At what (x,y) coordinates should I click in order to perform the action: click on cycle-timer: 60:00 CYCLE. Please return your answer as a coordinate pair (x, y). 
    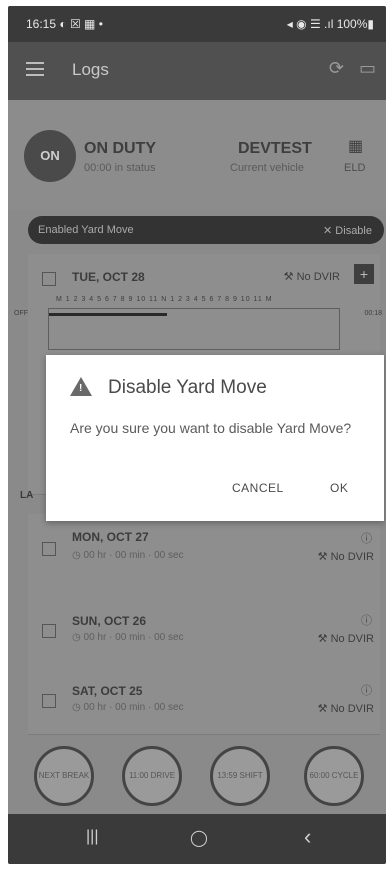
    Looking at the image, I should click on (334, 776).